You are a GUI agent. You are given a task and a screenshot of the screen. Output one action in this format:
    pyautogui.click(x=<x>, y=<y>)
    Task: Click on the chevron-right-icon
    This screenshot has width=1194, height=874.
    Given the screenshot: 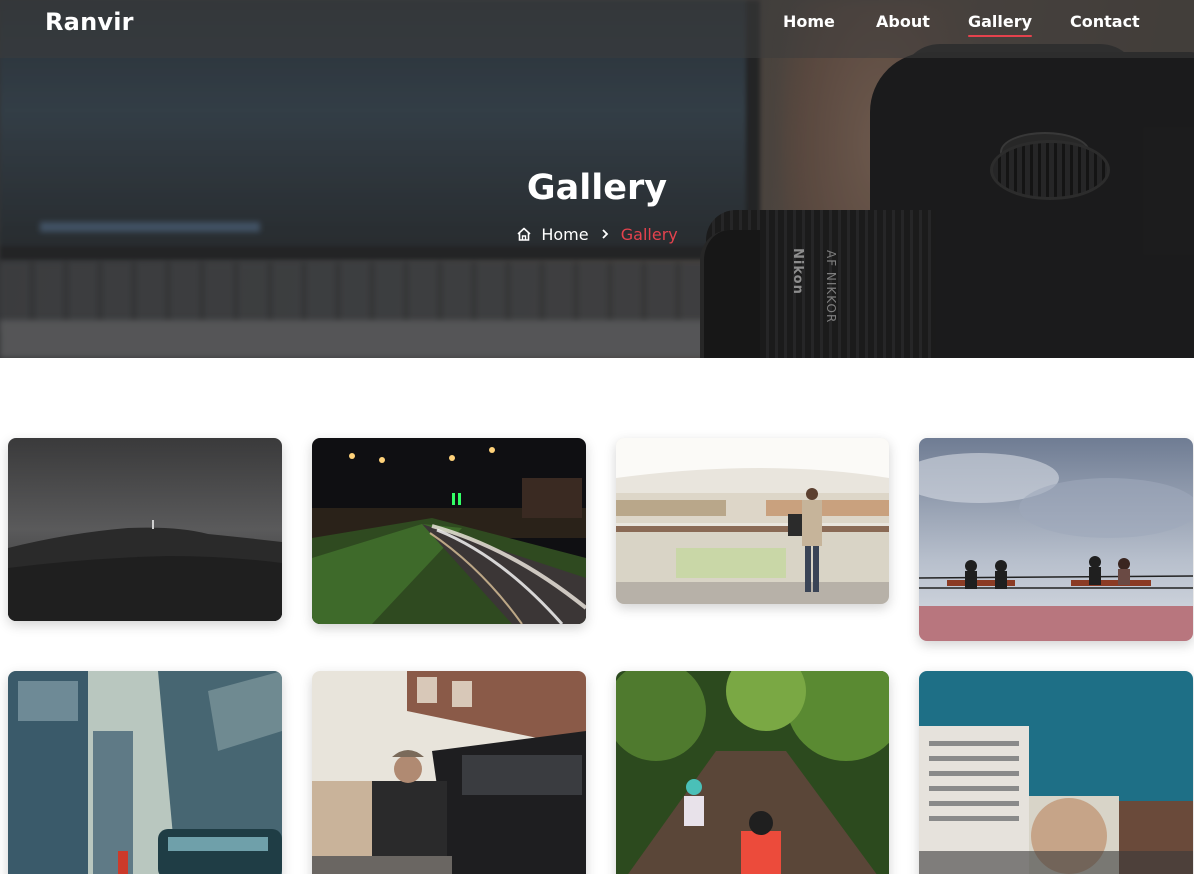 What is the action you would take?
    pyautogui.click(x=605, y=235)
    